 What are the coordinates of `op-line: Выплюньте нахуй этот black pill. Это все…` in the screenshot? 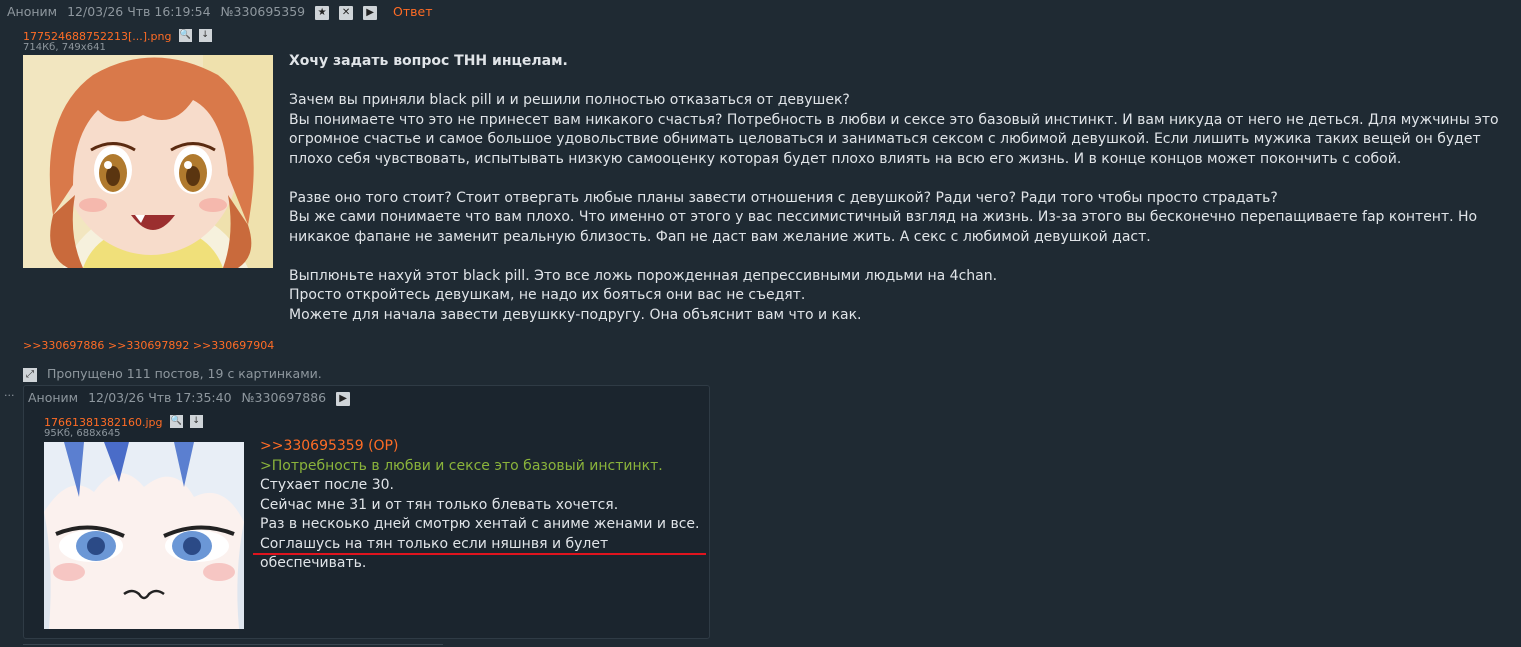 It's located at (643, 275).